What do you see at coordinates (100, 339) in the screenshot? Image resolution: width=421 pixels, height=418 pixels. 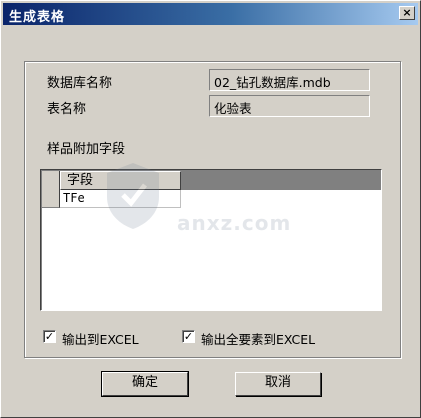 I see `export-excel-label: 输出到EXCEL` at bounding box center [100, 339].